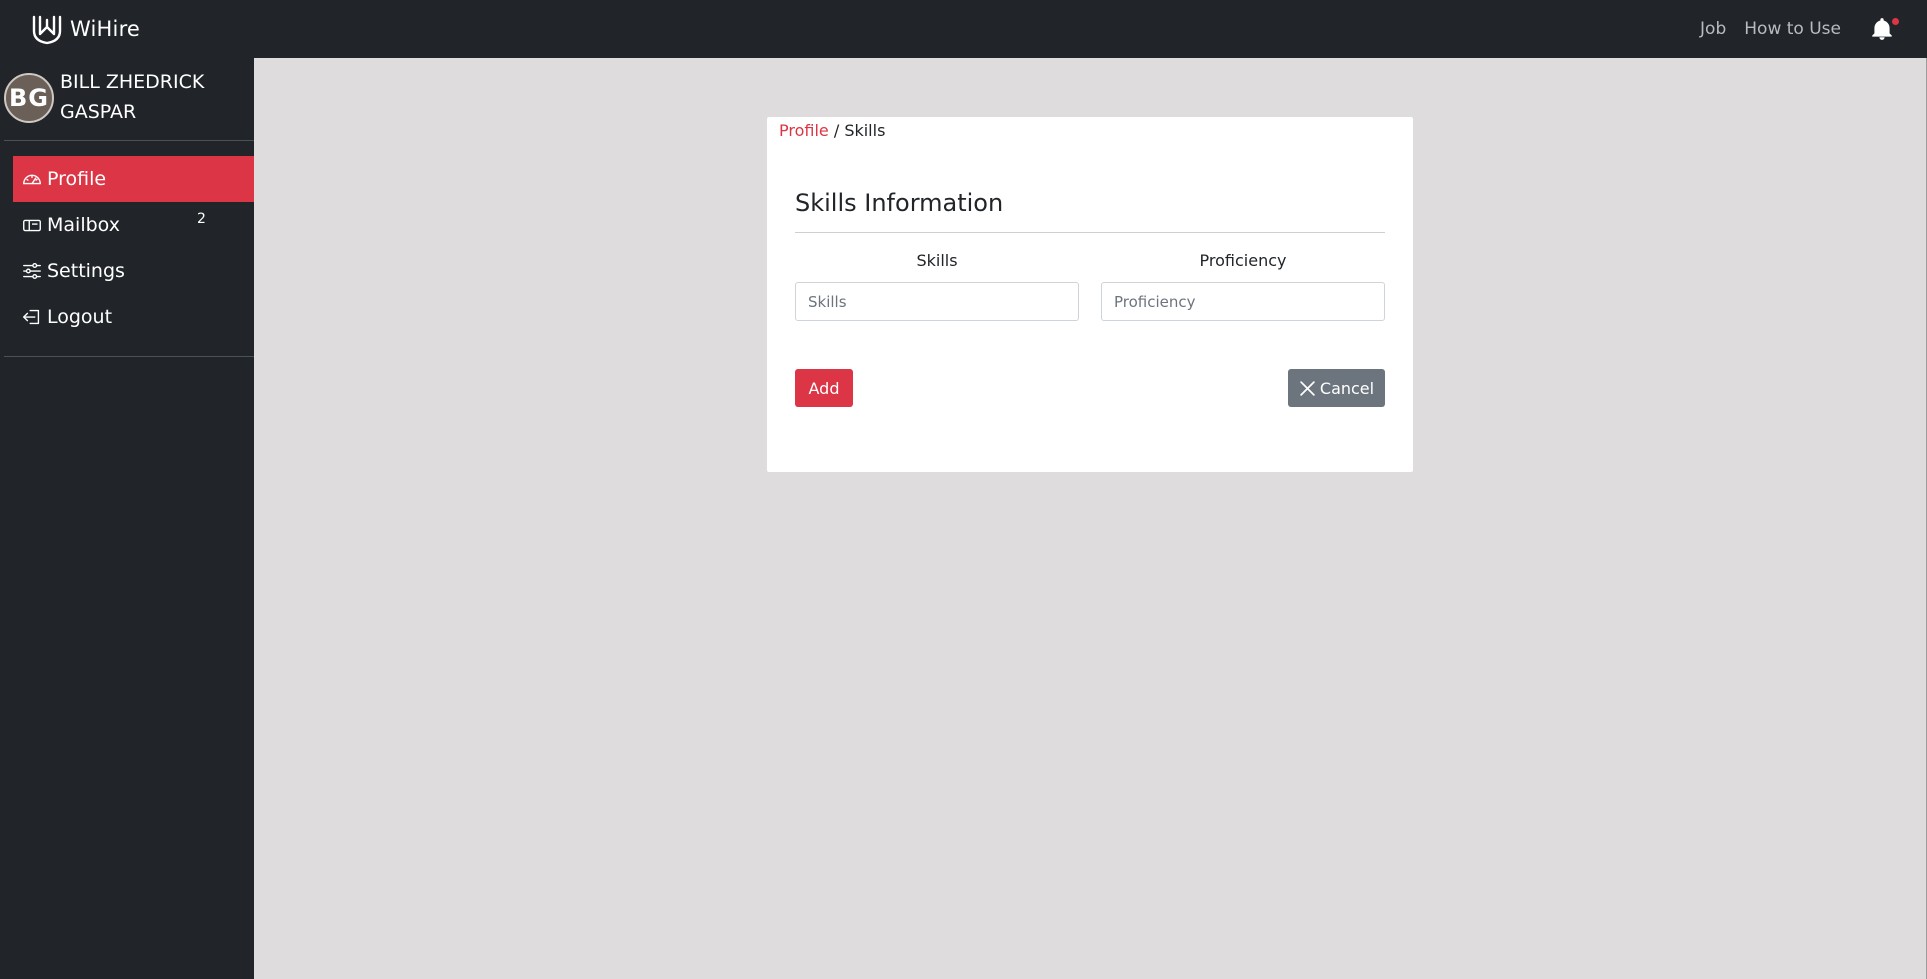 This screenshot has height=979, width=1927. I want to click on sidebar-item-logout: Logout, so click(133, 317).